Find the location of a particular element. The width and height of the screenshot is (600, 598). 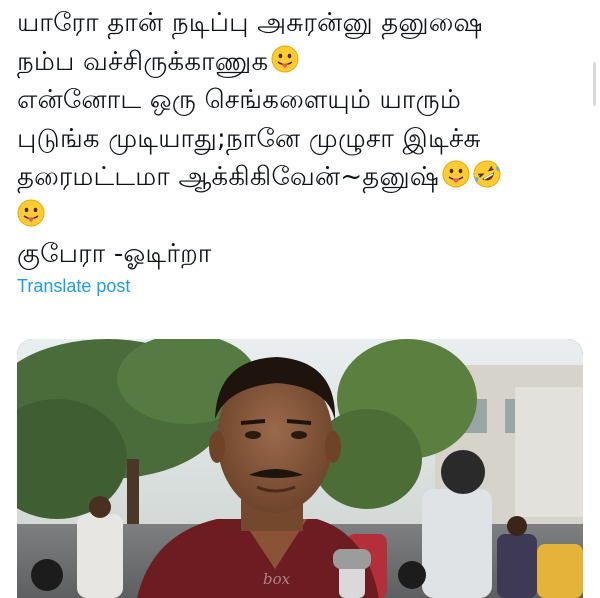

post-line-7: குபேரா -ஓடிர்றா is located at coordinates (114, 254).